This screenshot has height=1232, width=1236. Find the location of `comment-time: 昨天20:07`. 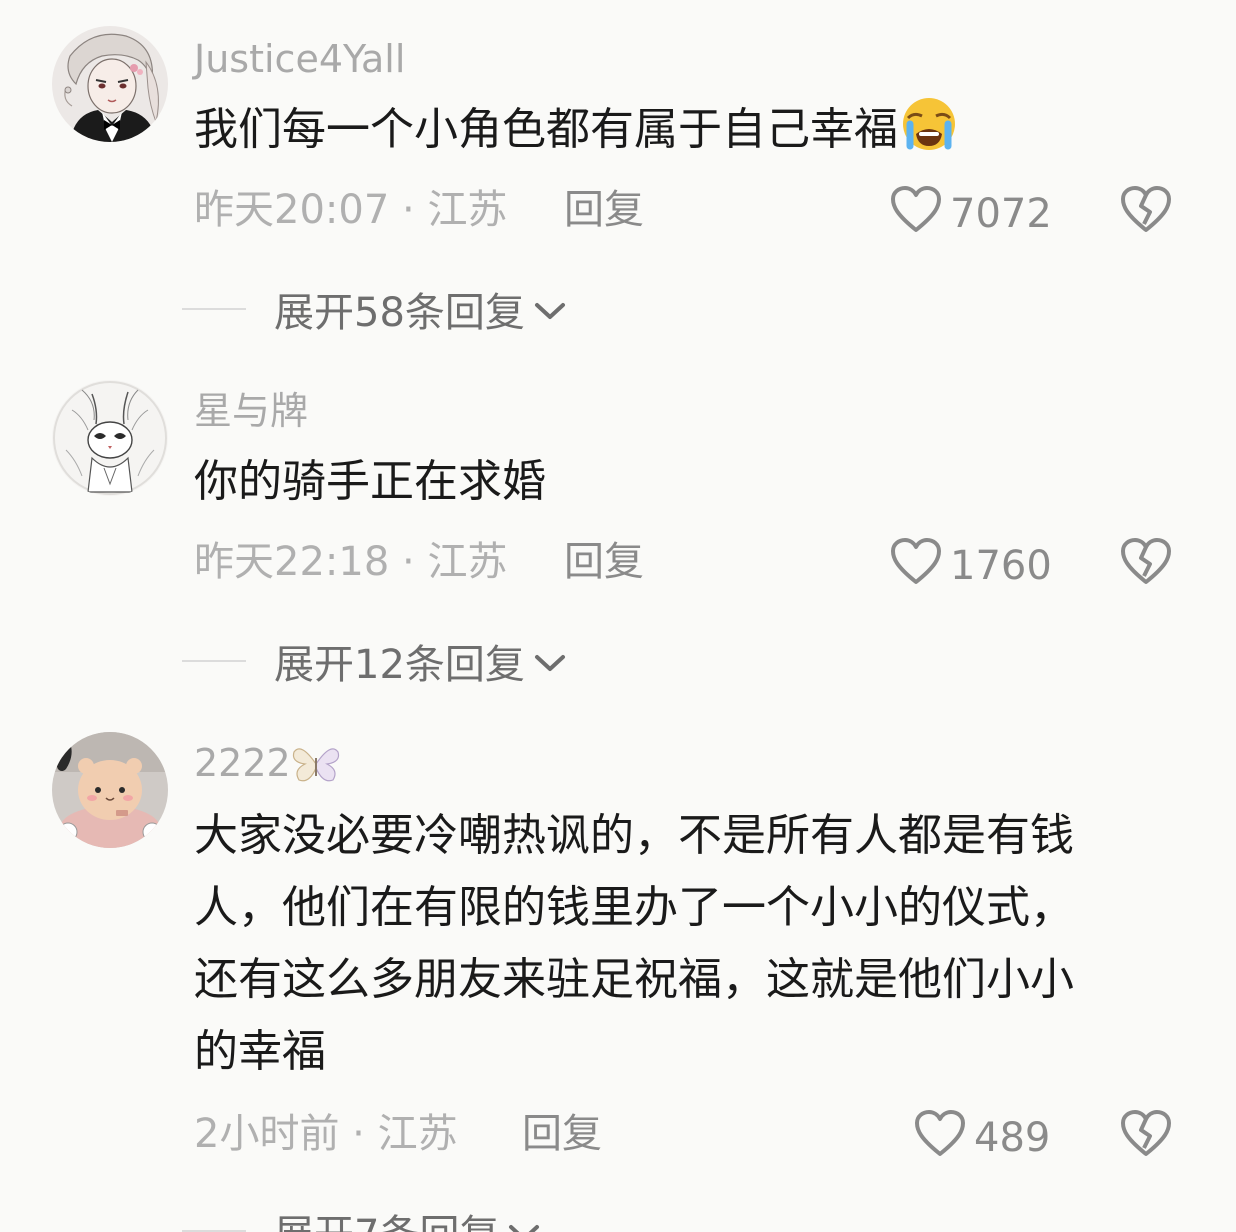

comment-time: 昨天20:07 is located at coordinates (292, 210).